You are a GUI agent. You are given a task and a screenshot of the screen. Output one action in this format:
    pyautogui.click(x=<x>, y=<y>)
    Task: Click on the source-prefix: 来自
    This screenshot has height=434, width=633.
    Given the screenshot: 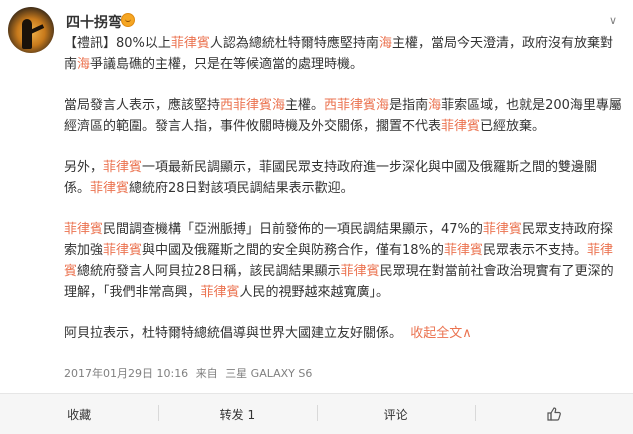 What is the action you would take?
    pyautogui.click(x=206, y=373)
    